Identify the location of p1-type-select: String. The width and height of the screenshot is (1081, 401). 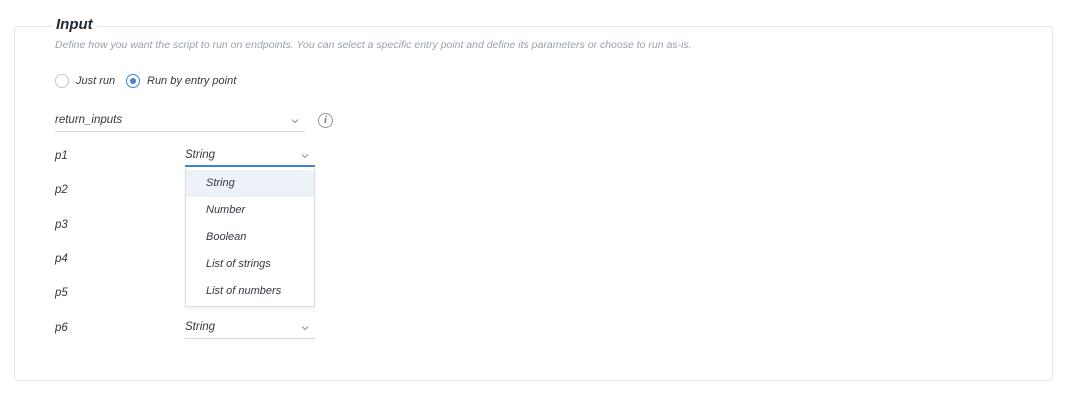
(250, 157).